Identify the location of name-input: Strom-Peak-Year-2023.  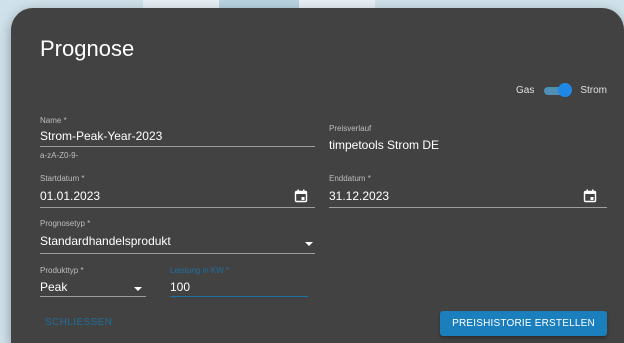
(101, 136).